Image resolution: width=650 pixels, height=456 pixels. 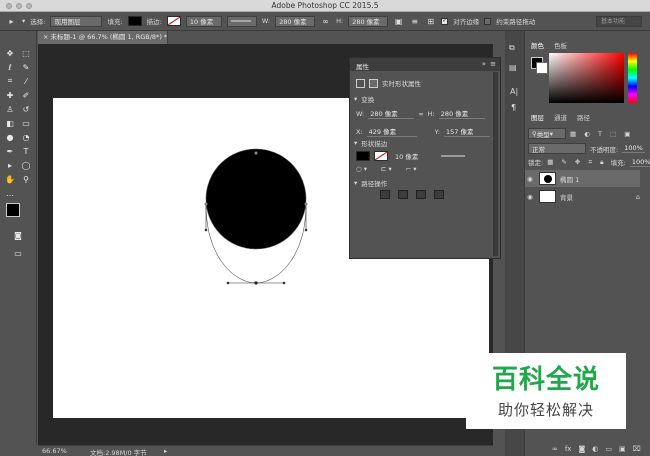 I want to click on gradient-tool-icon: ▭, so click(x=26, y=123).